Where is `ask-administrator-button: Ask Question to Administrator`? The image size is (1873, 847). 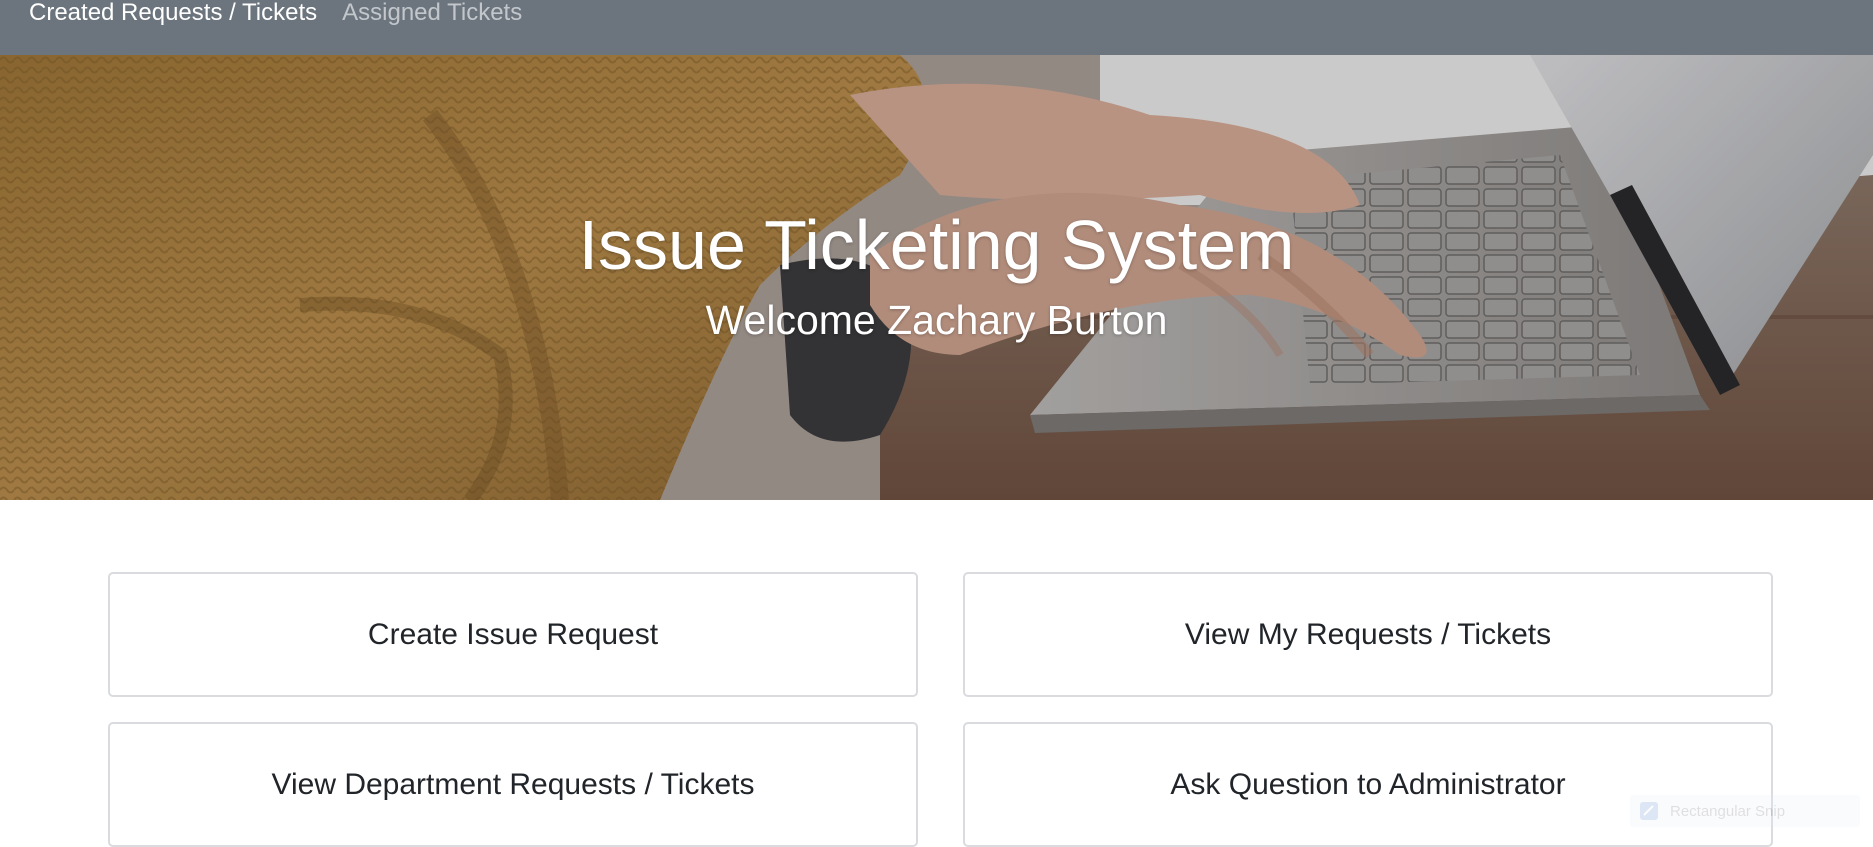 ask-administrator-button: Ask Question to Administrator is located at coordinates (1368, 784).